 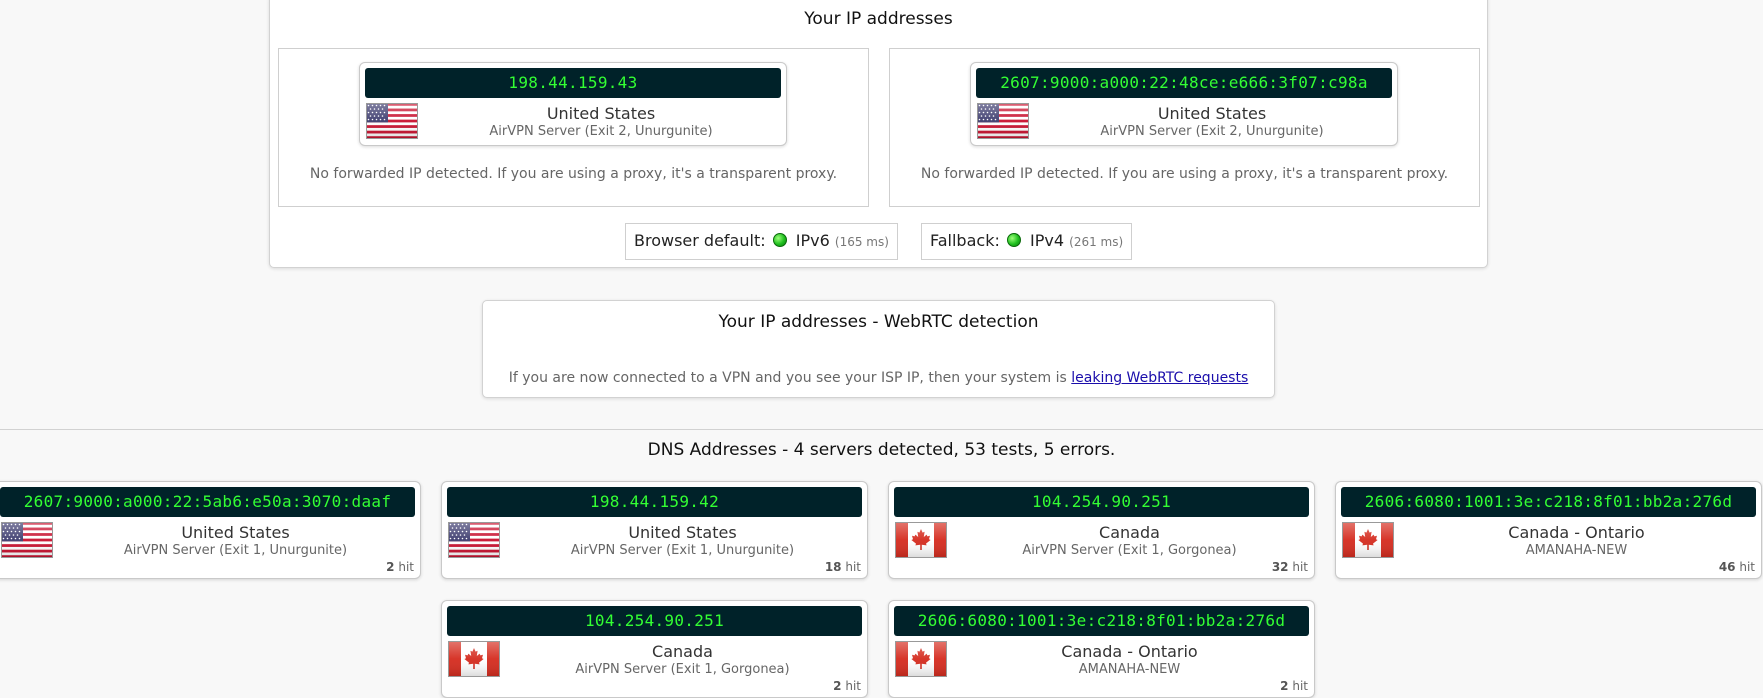 What do you see at coordinates (812, 240) in the screenshot?
I see `browser-default-proto: IPv6` at bounding box center [812, 240].